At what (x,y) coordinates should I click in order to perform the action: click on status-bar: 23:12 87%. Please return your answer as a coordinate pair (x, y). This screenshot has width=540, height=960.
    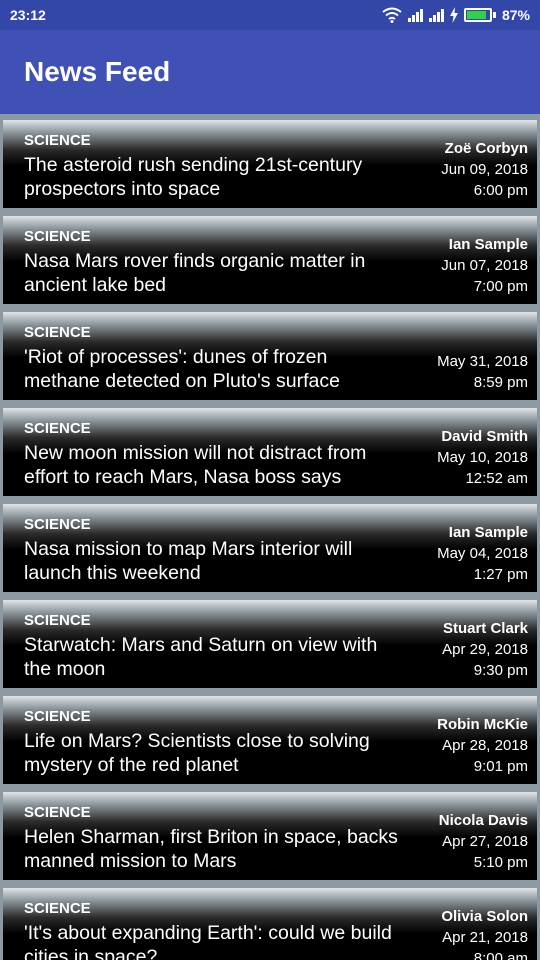
    Looking at the image, I should click on (270, 15).